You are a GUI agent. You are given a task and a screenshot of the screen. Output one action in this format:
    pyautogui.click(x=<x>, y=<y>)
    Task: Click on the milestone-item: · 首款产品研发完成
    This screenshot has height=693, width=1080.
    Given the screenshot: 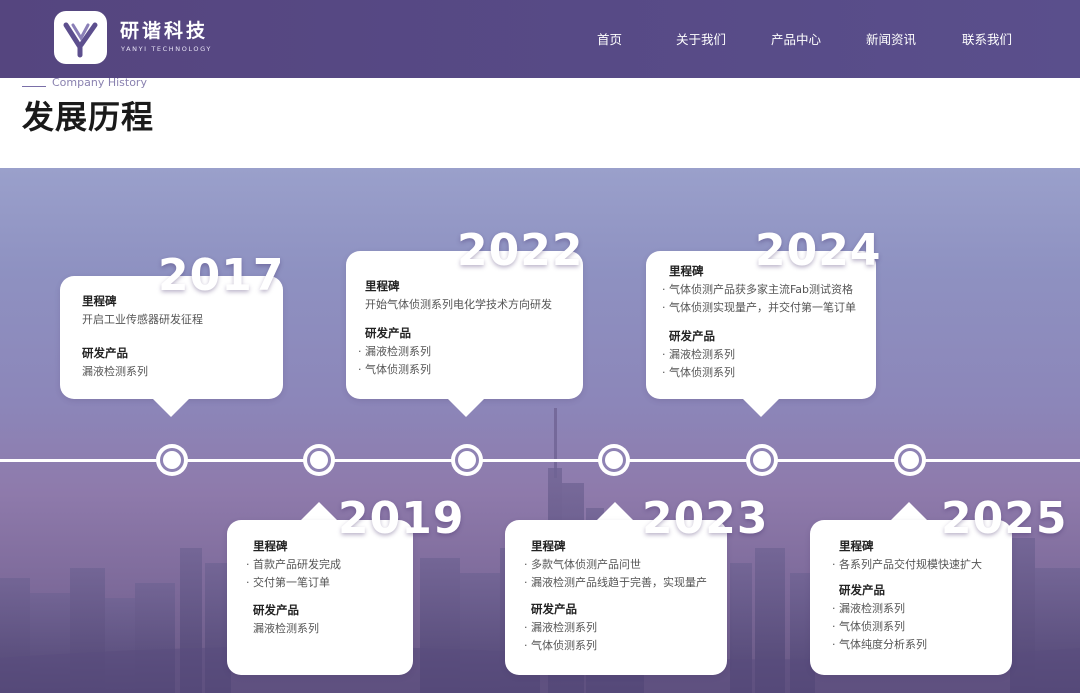 What is the action you would take?
    pyautogui.click(x=293, y=564)
    